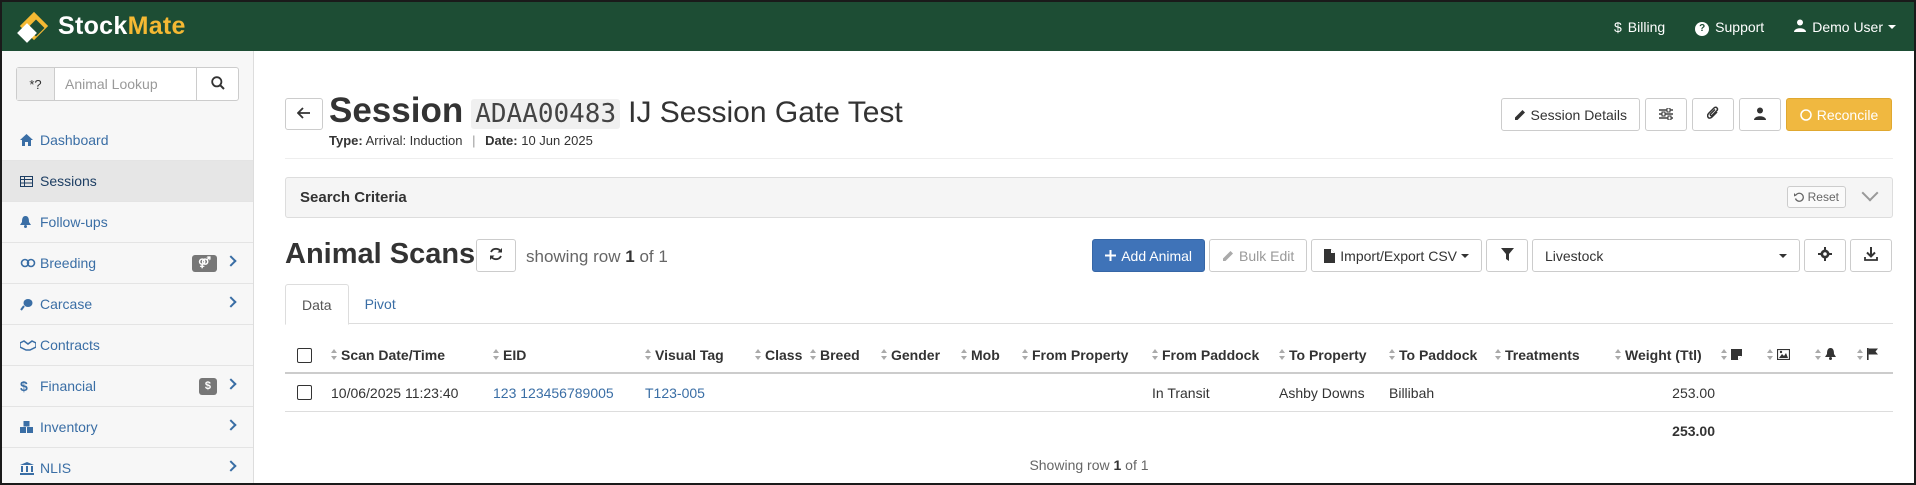 Image resolution: width=1916 pixels, height=485 pixels. Describe the element at coordinates (1574, 255) in the screenshot. I see `grid-layout-value: Livestock` at that location.